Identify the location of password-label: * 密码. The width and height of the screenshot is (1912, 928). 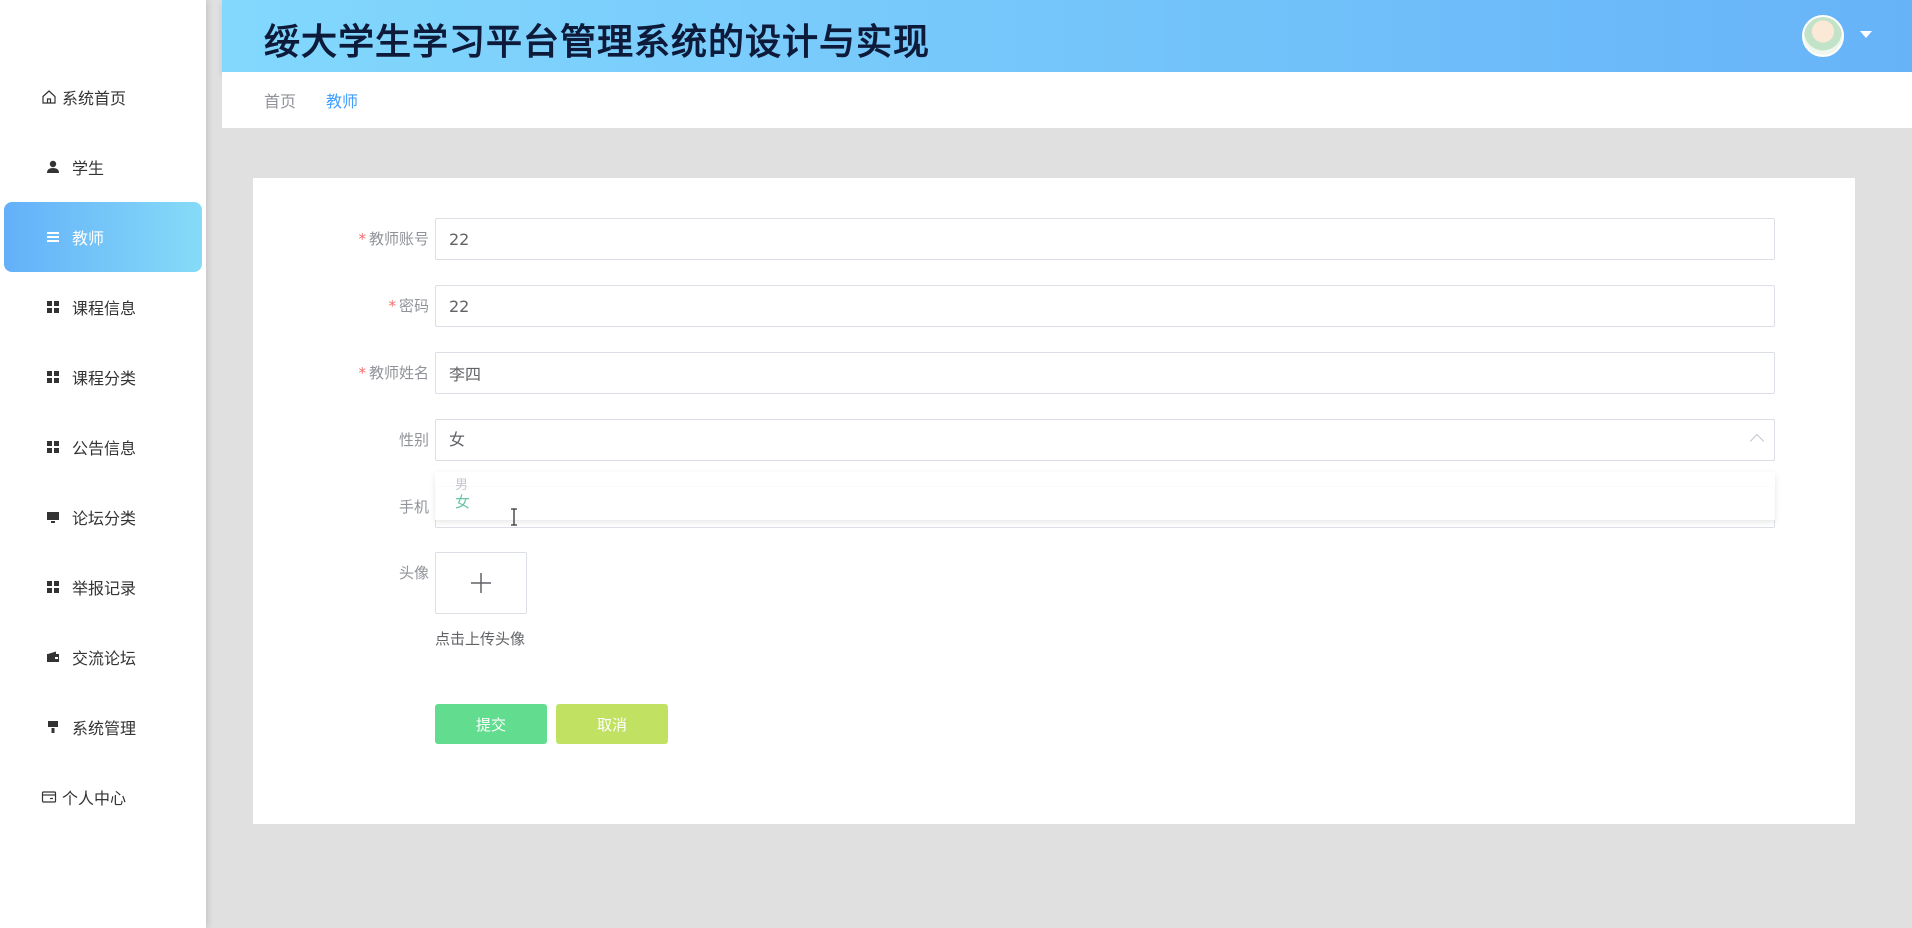
(408, 306).